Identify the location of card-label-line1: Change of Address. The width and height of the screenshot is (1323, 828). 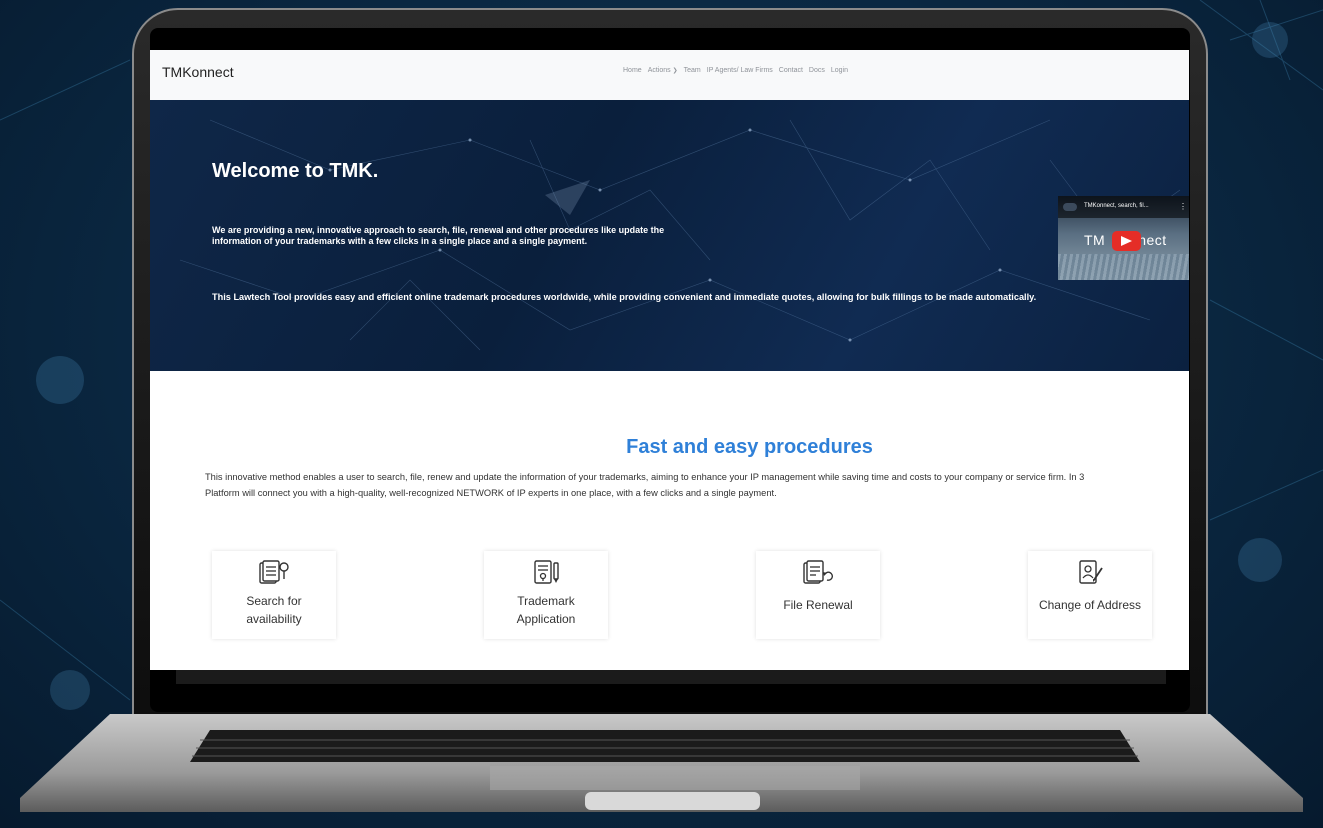
(1090, 605).